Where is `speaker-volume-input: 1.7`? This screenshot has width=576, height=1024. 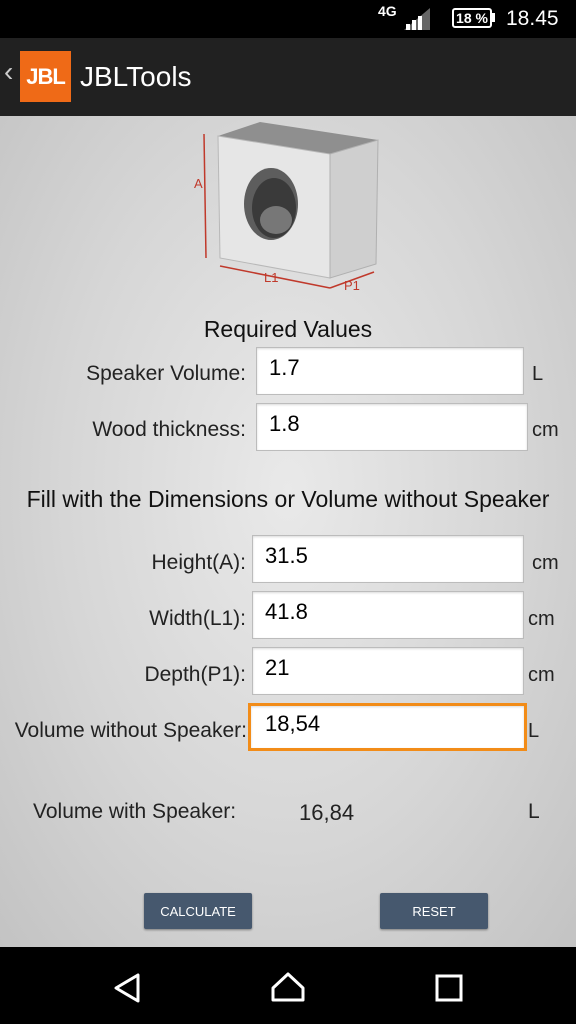 speaker-volume-input: 1.7 is located at coordinates (390, 371).